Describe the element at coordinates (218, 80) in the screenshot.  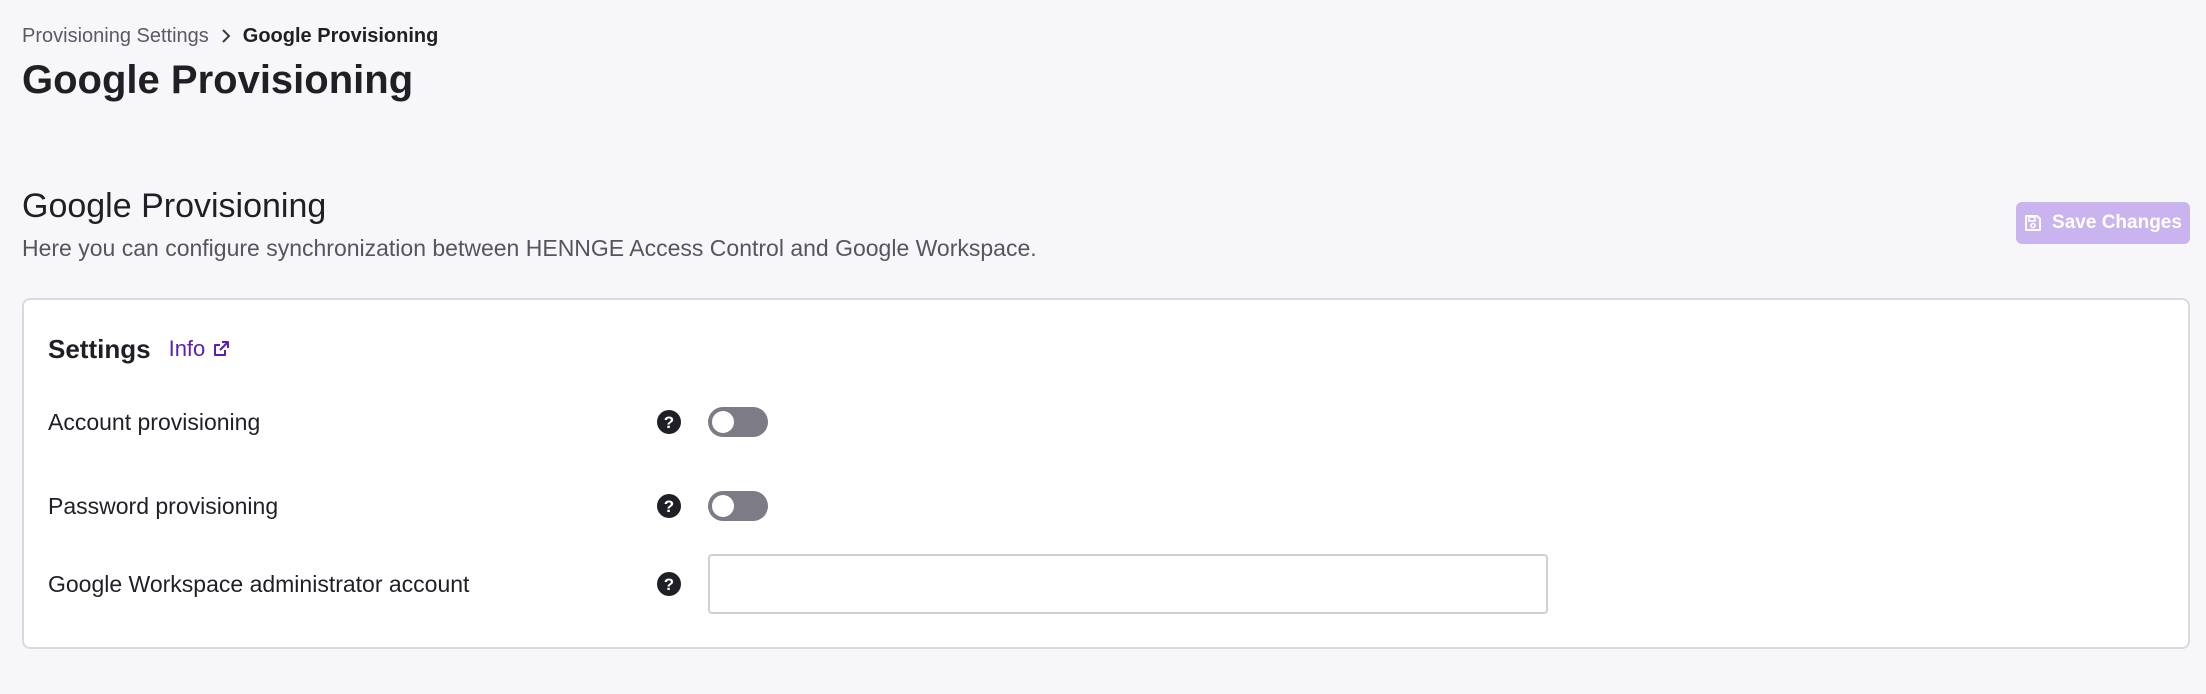
I see `page-title: Google Provisioning` at that location.